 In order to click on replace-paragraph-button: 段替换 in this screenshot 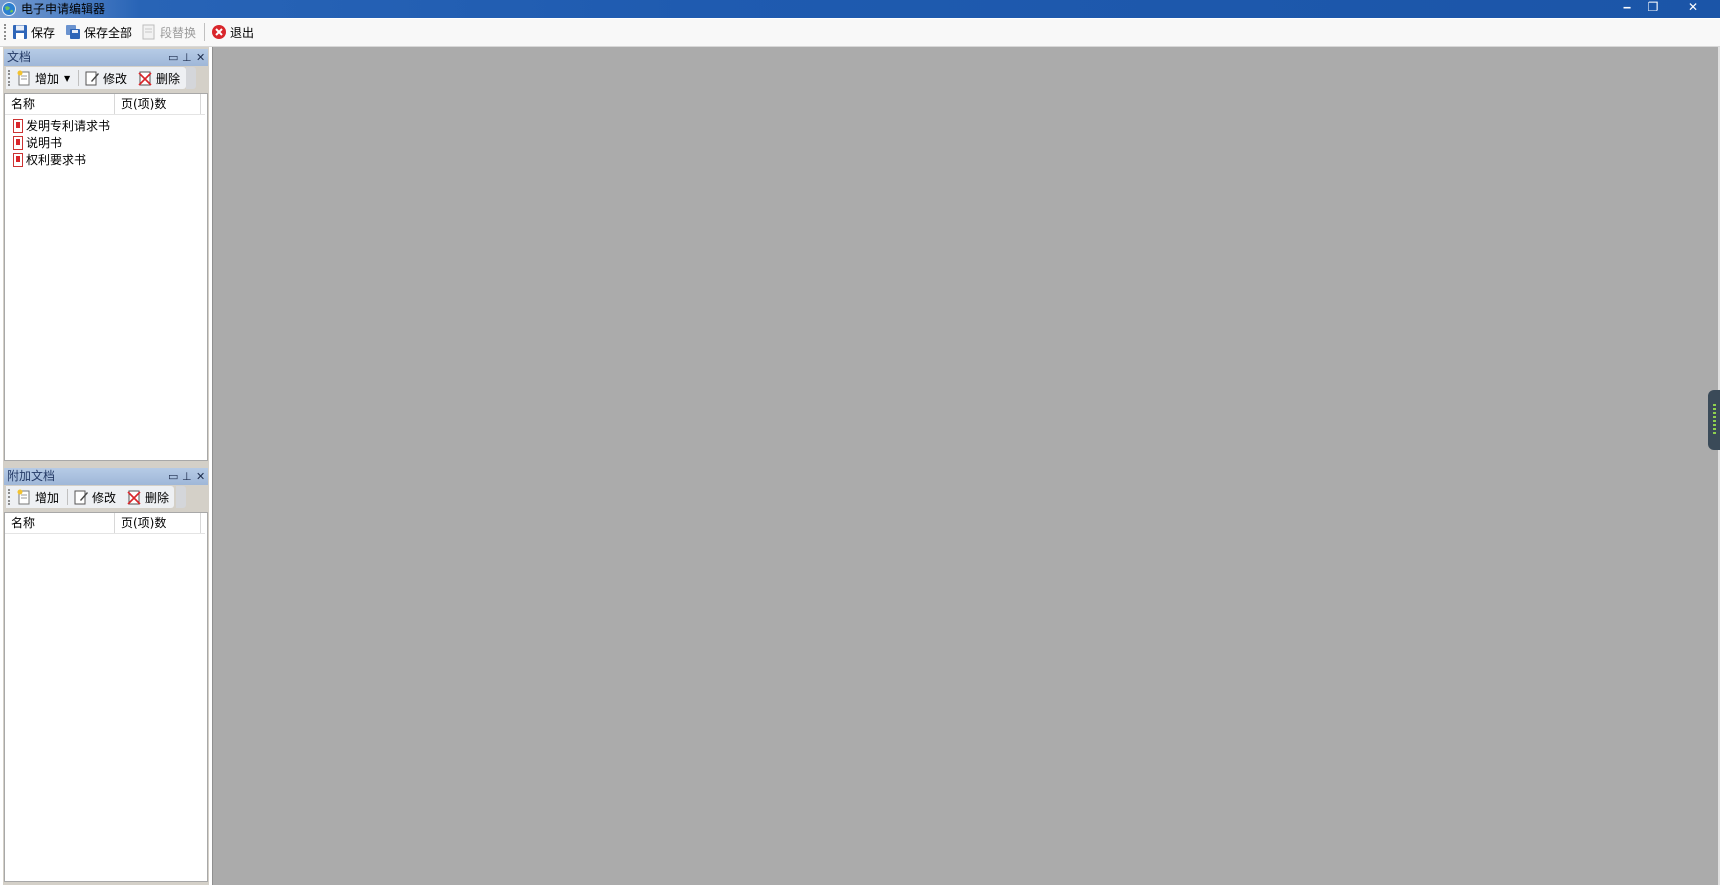, I will do `click(168, 32)`.